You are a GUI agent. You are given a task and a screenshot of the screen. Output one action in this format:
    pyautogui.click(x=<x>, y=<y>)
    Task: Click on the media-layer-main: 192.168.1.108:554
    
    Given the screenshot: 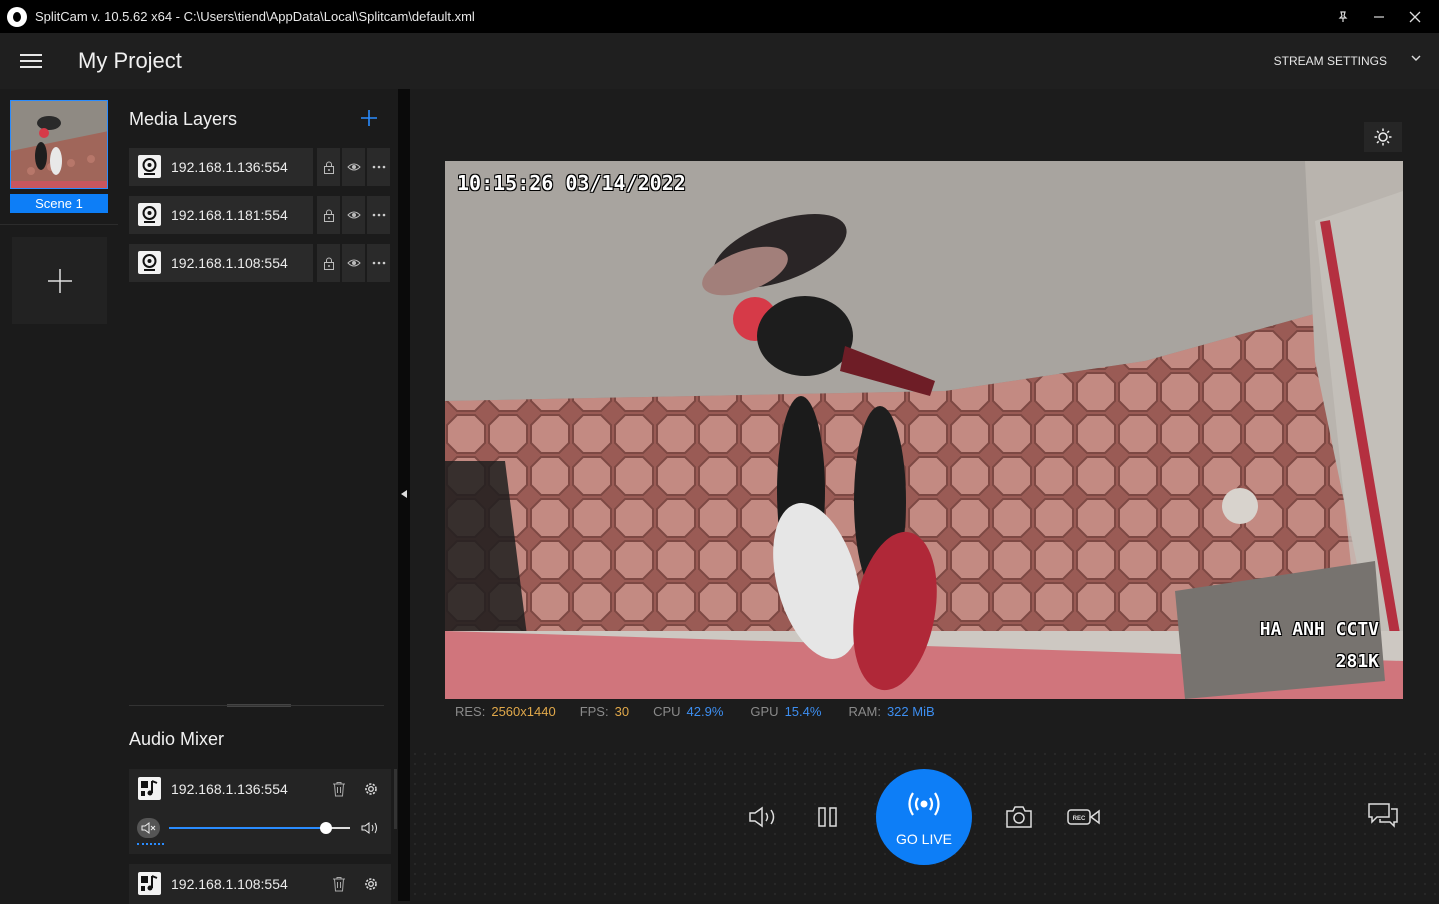 What is the action you would take?
    pyautogui.click(x=221, y=263)
    